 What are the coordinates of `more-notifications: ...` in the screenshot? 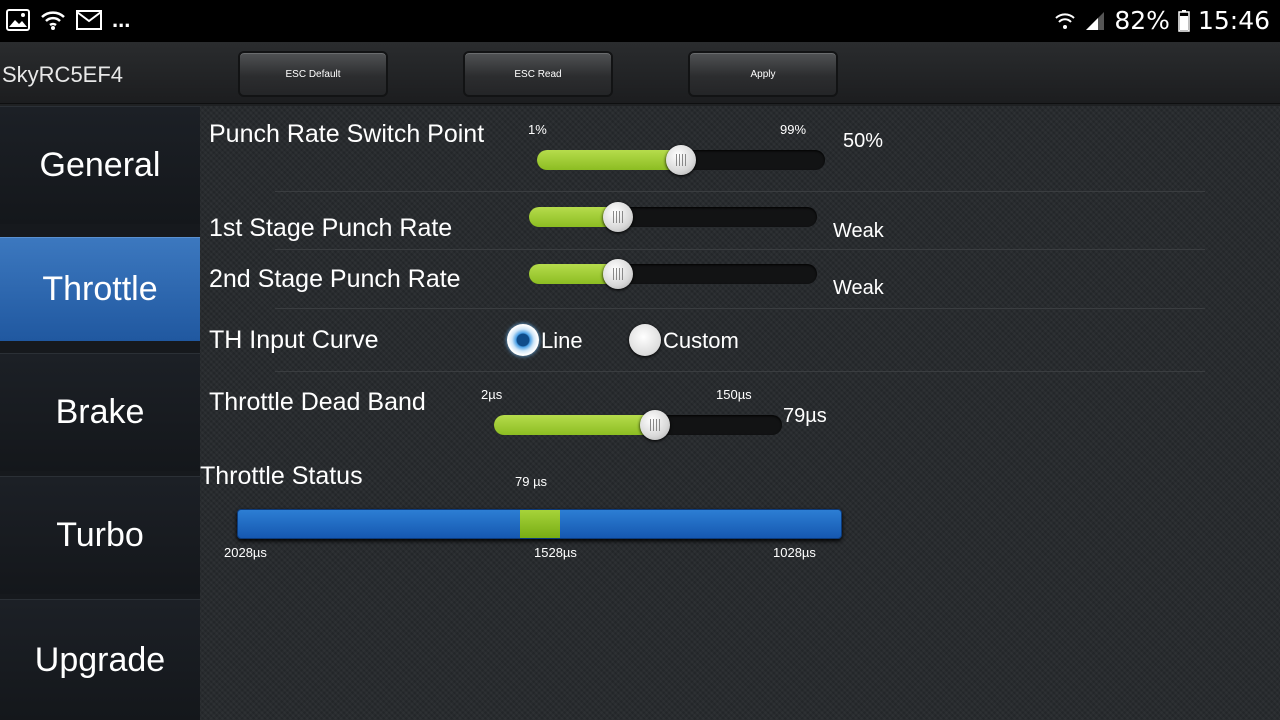 It's located at (121, 19).